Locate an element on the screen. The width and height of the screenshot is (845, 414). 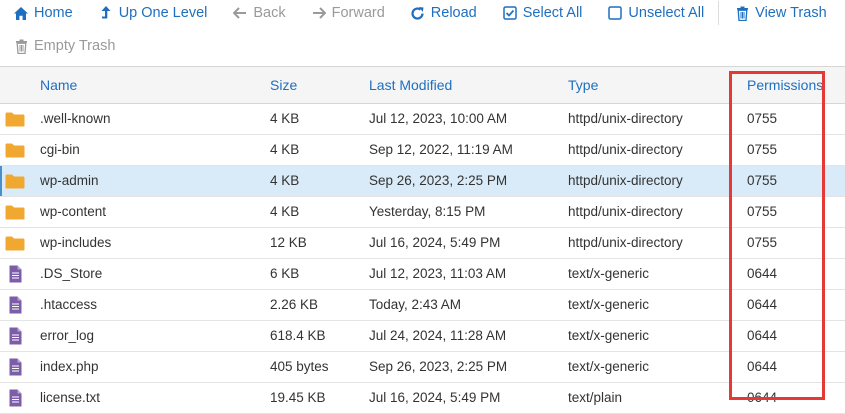
reload-label: Reload is located at coordinates (453, 13).